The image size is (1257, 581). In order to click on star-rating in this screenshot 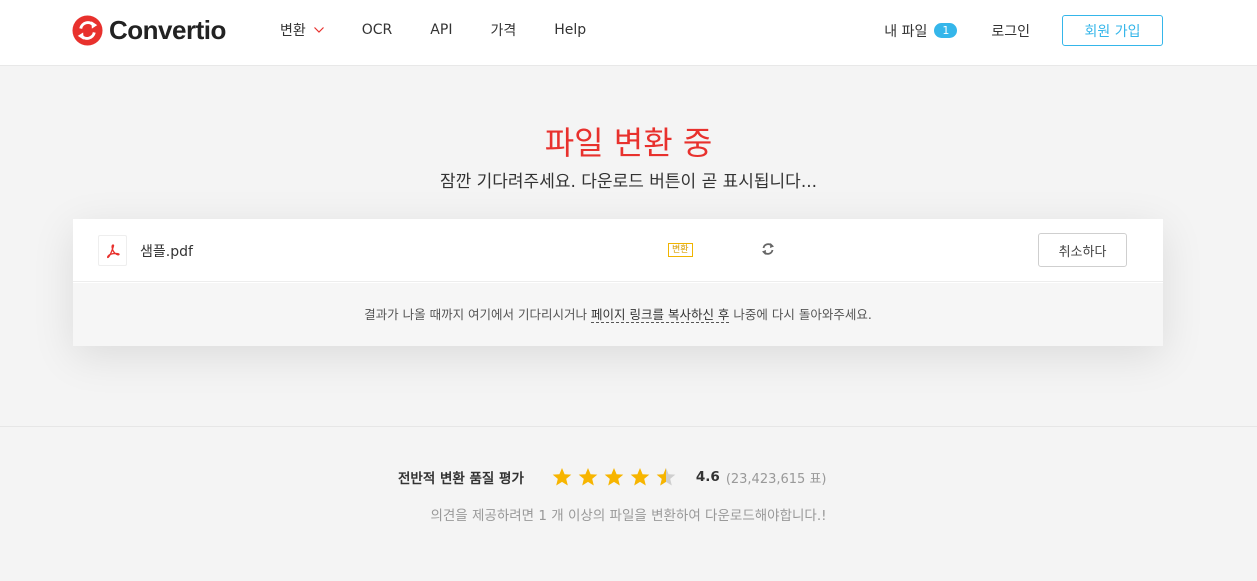, I will do `click(617, 477)`.